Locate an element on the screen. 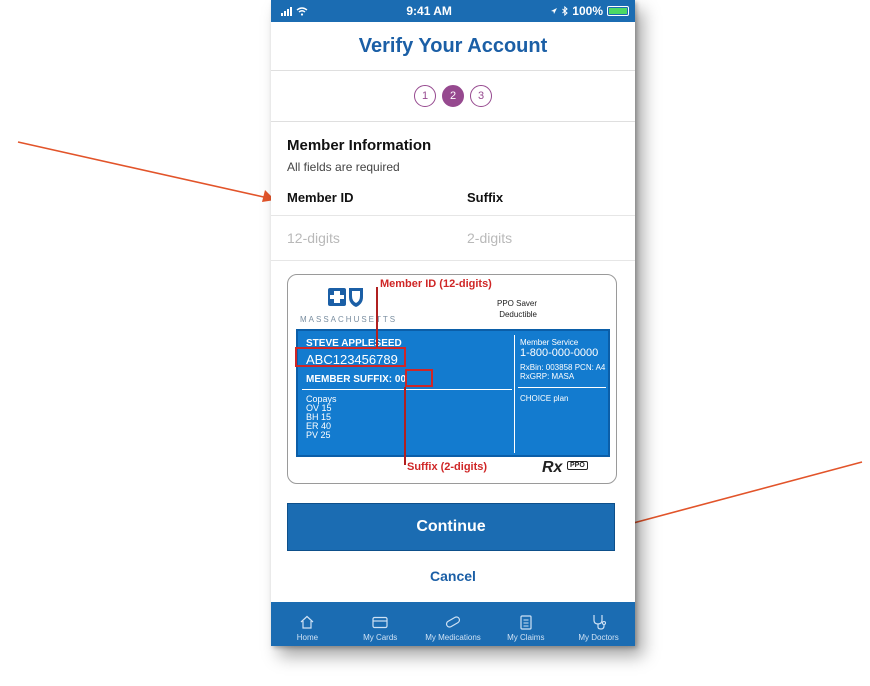 The width and height of the screenshot is (870, 686). step-indicator: 1 2 3 is located at coordinates (453, 96).